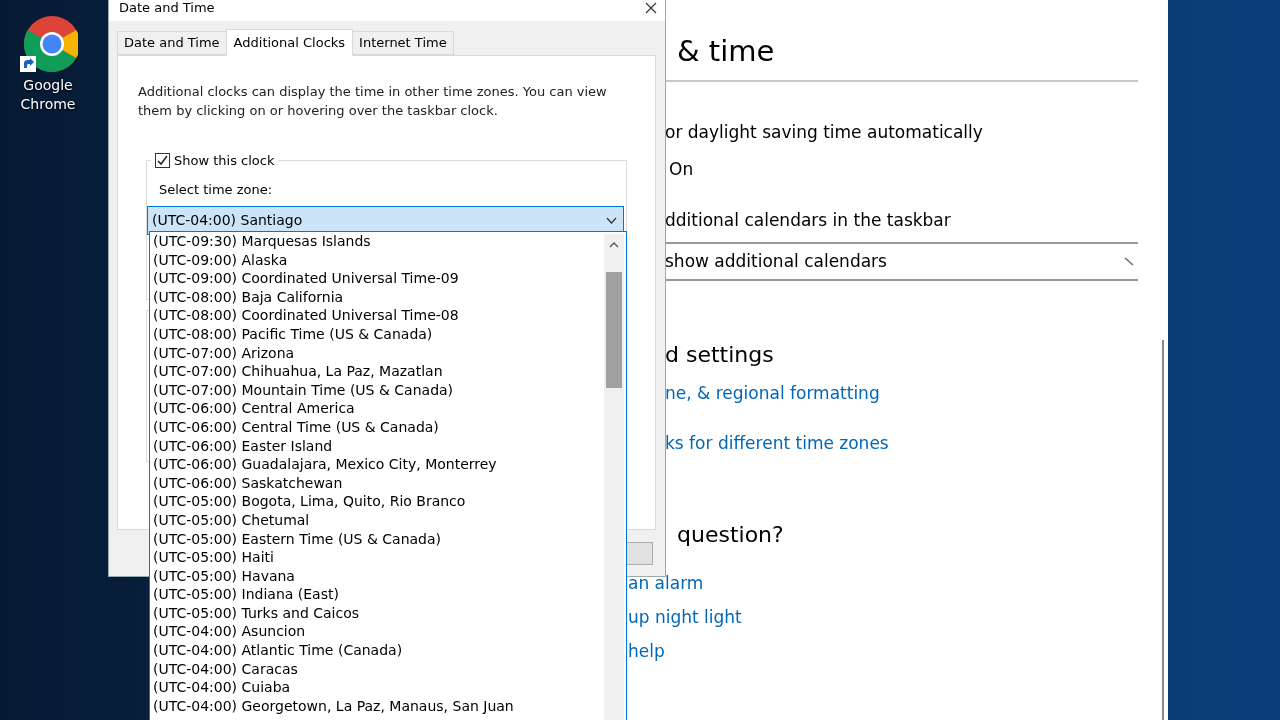 The image size is (1280, 720). I want to click on dropdown-option: (UTC-05:00) Chetumal, so click(378, 520).